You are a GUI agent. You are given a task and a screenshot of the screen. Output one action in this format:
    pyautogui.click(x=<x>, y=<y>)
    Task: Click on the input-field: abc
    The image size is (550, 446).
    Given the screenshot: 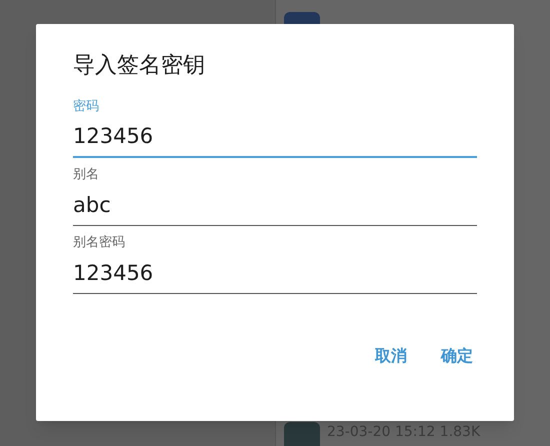 What is the action you would take?
    pyautogui.click(x=275, y=205)
    